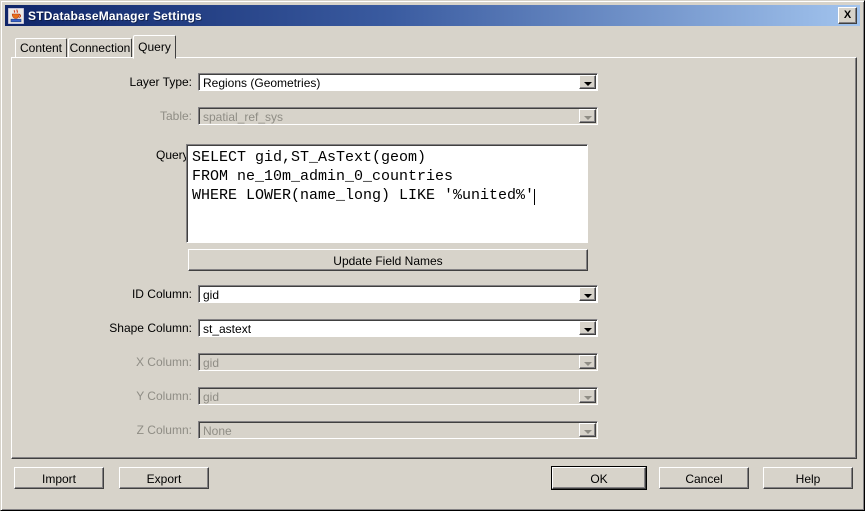 The height and width of the screenshot is (511, 865). I want to click on table-dropdown-button, so click(587, 116).